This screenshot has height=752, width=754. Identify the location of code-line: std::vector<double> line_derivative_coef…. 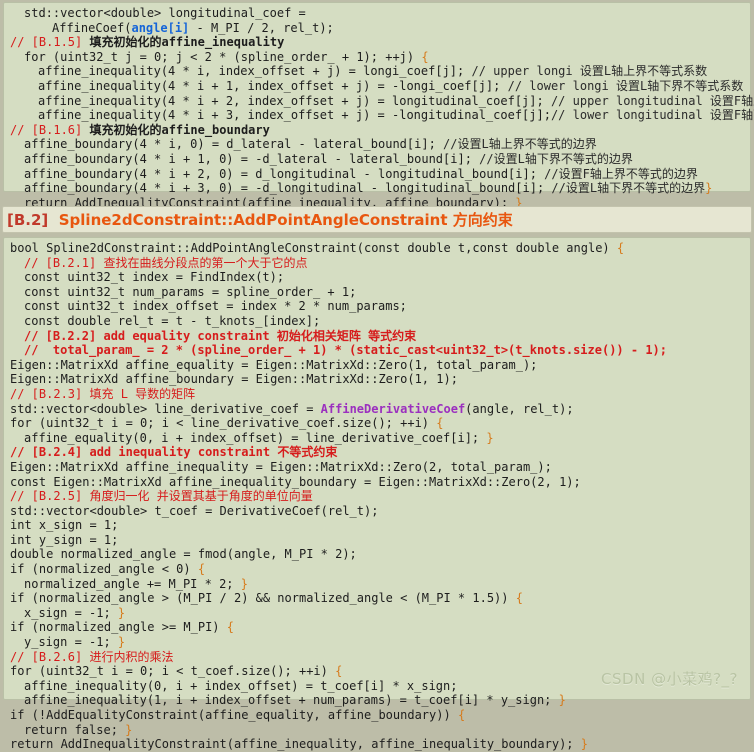
(378, 409).